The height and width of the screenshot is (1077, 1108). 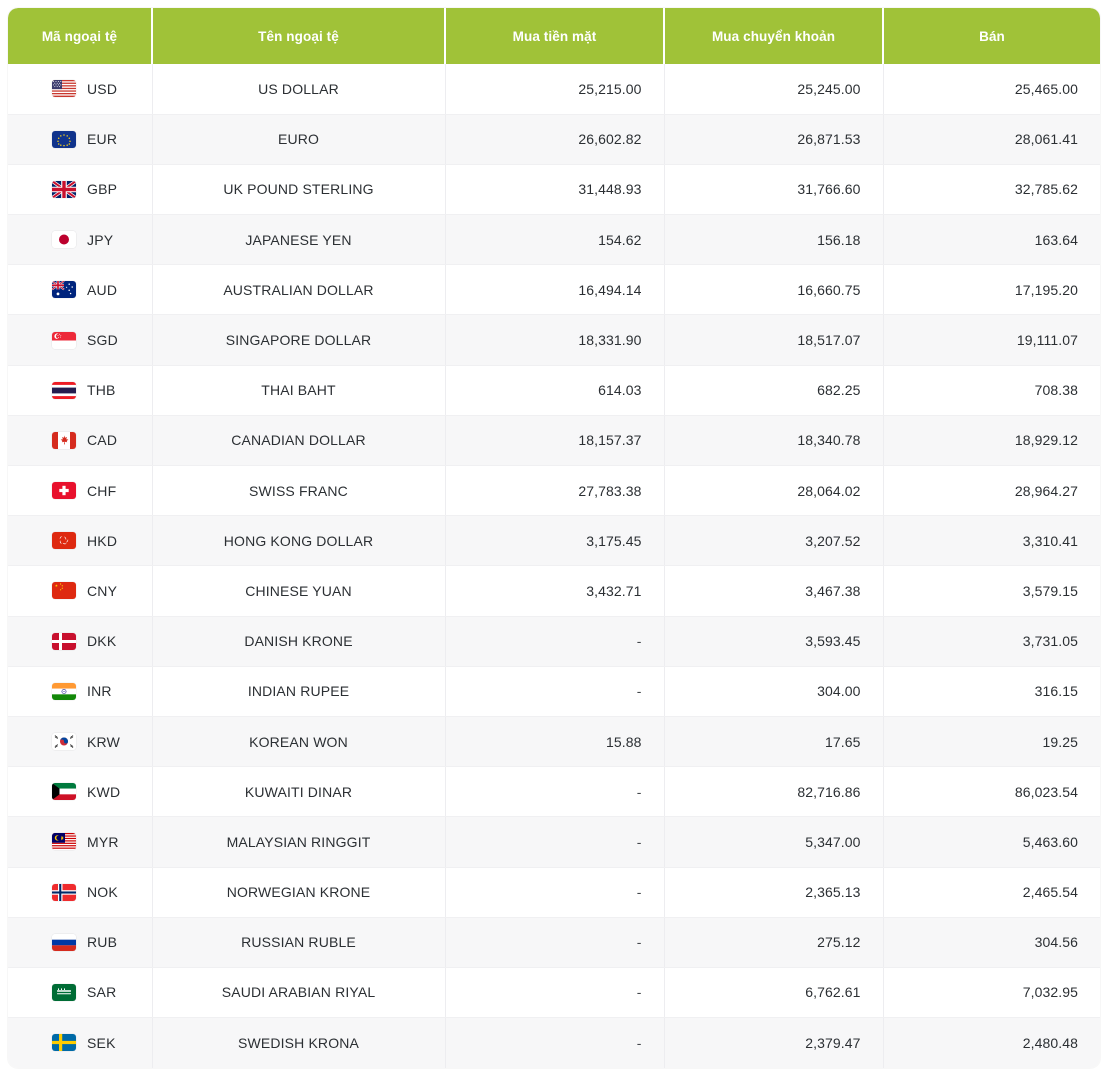 I want to click on cell-buy-cash: 18,157.37, so click(x=555, y=441).